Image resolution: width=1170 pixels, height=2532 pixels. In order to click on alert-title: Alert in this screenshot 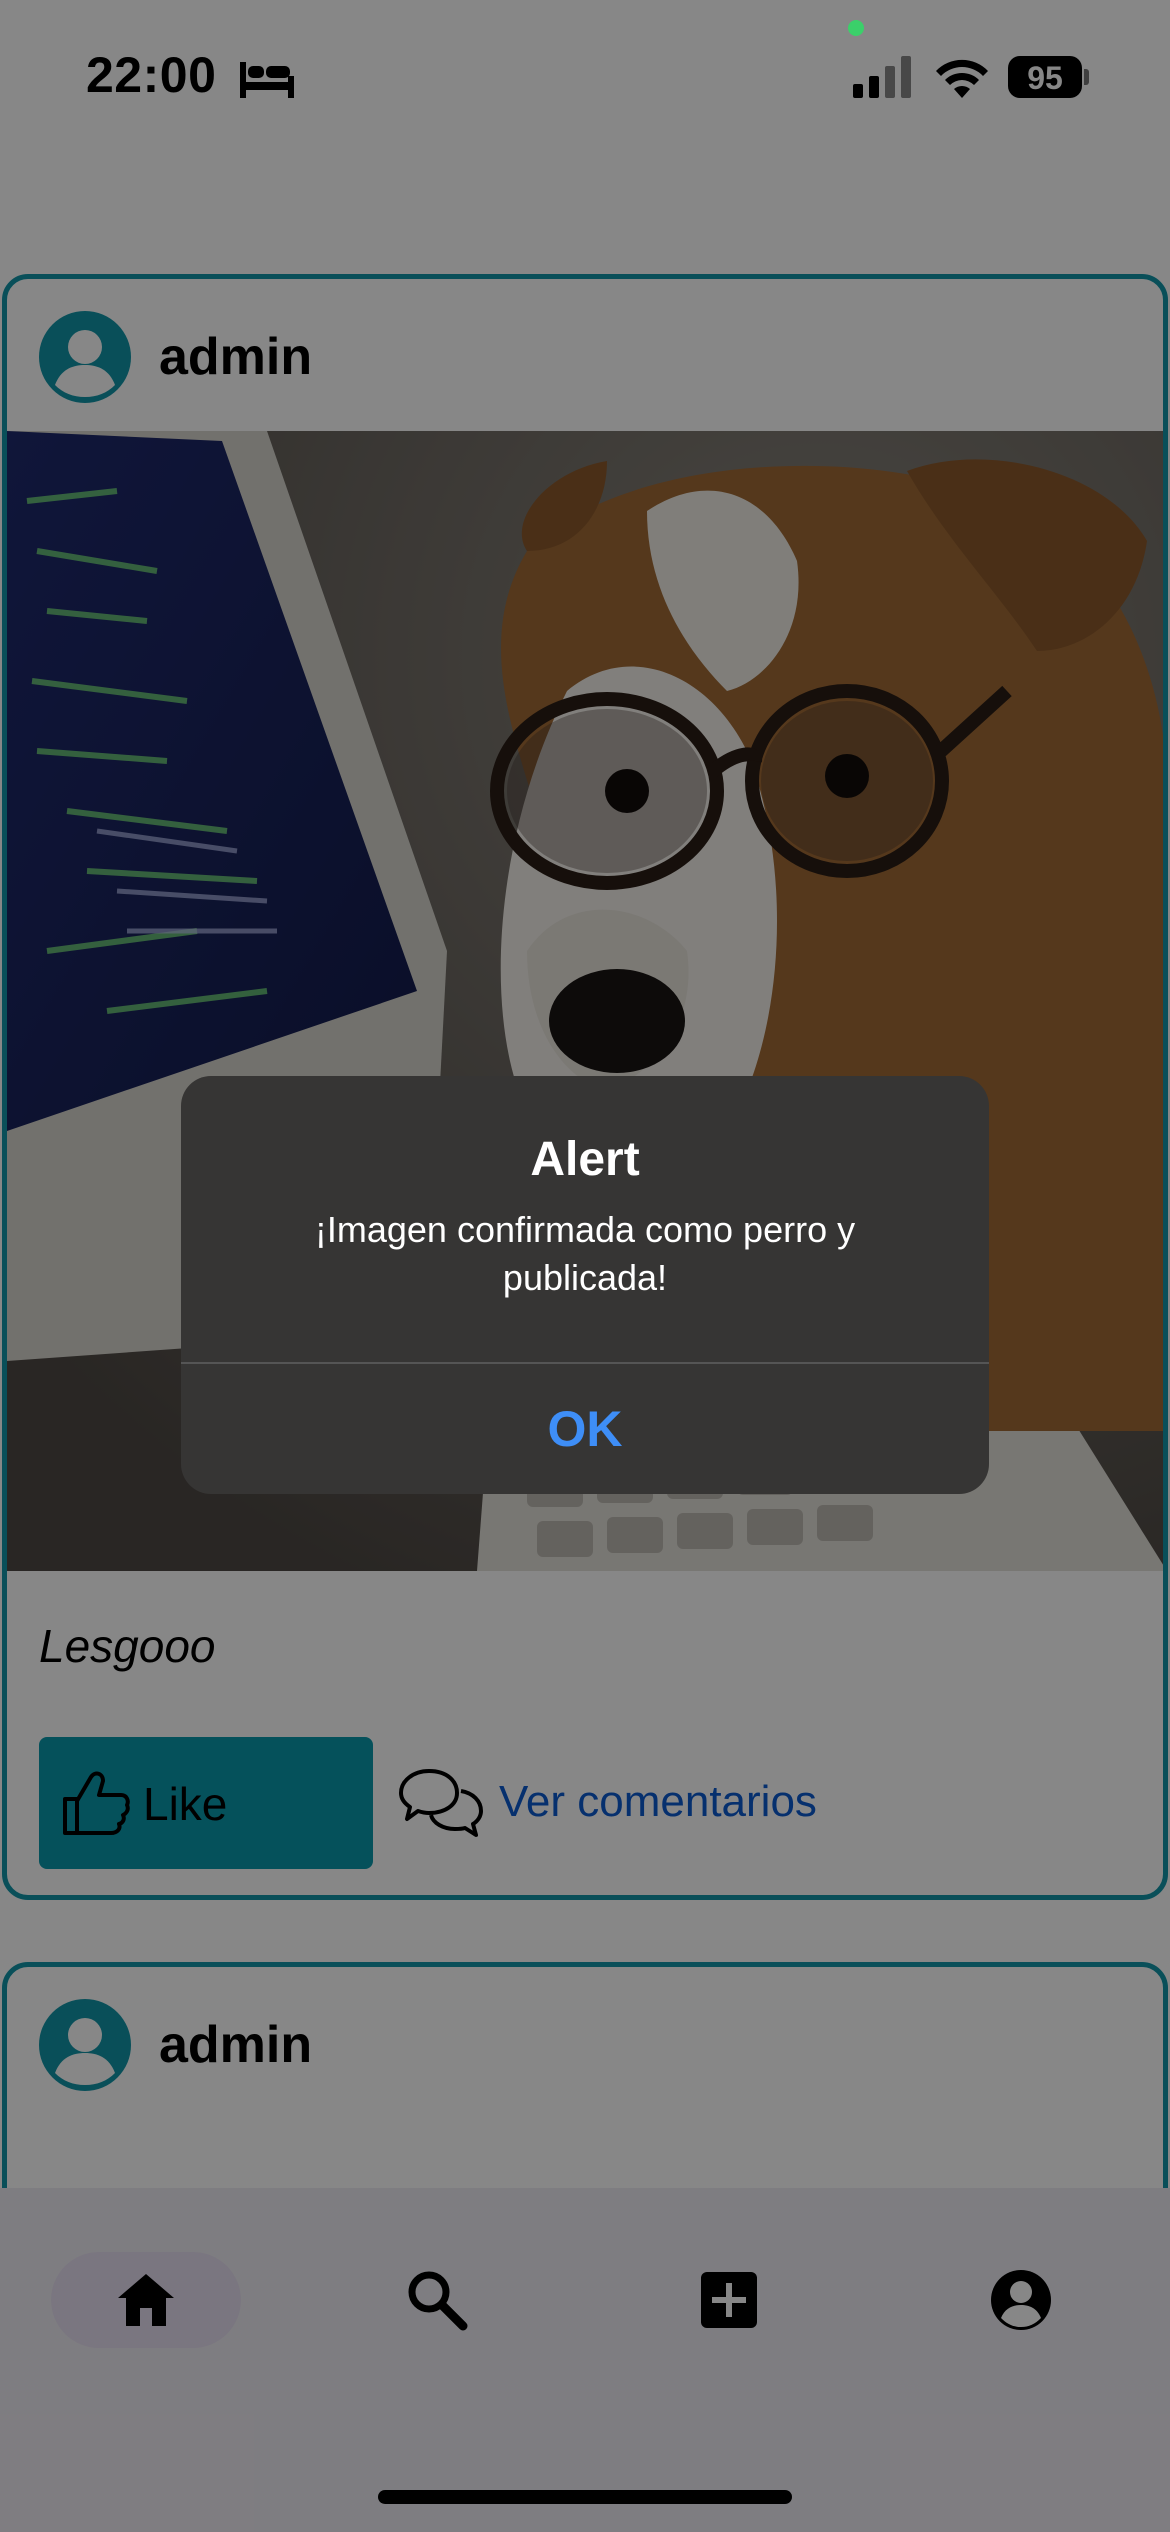, I will do `click(585, 1159)`.